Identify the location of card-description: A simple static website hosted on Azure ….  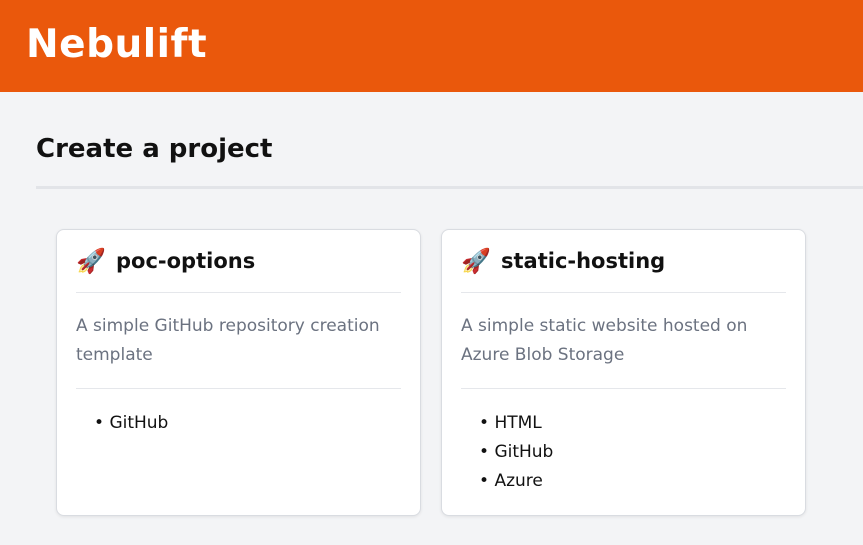
(623, 341).